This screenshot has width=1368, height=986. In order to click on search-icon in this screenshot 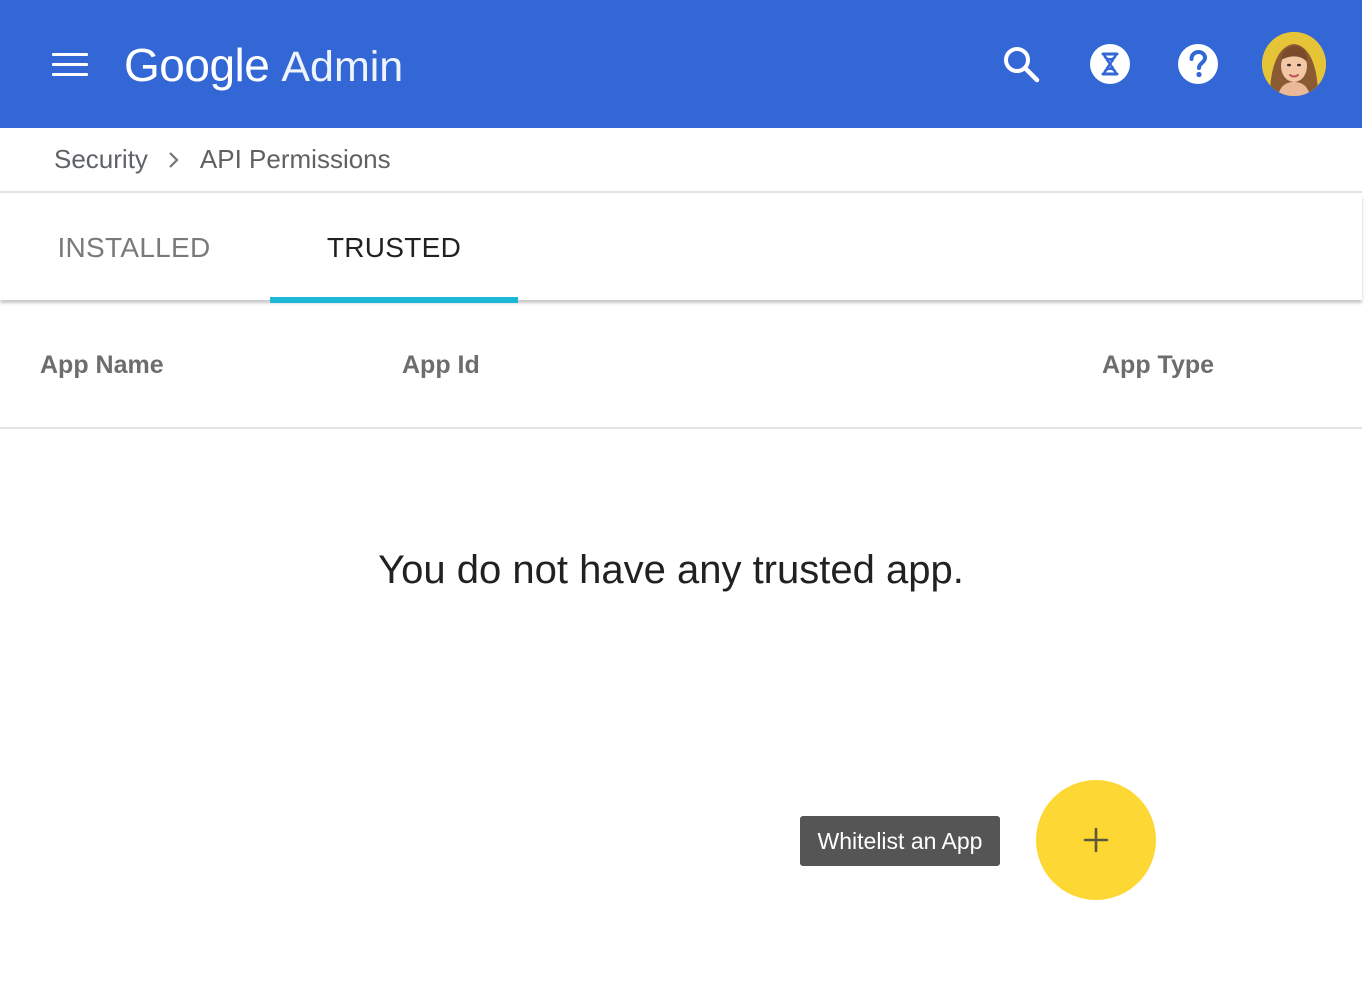, I will do `click(1022, 65)`.